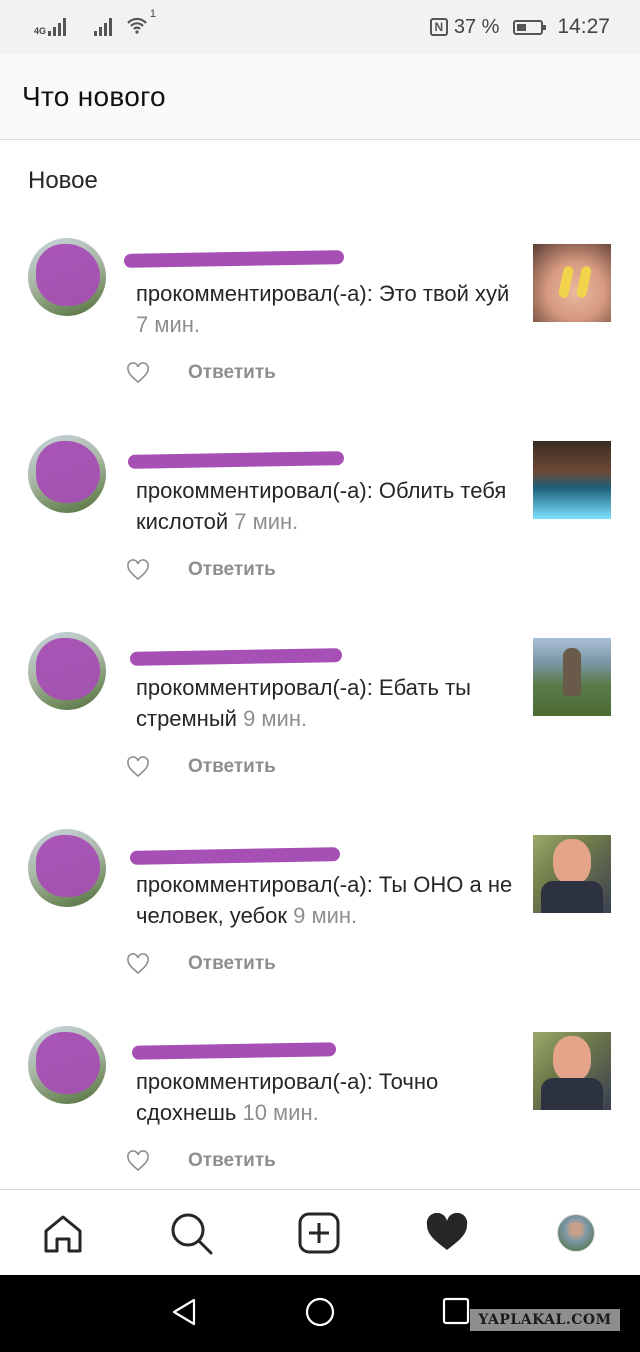 The height and width of the screenshot is (1352, 640). Describe the element at coordinates (184, 1312) in the screenshot. I see `back-icon` at that location.